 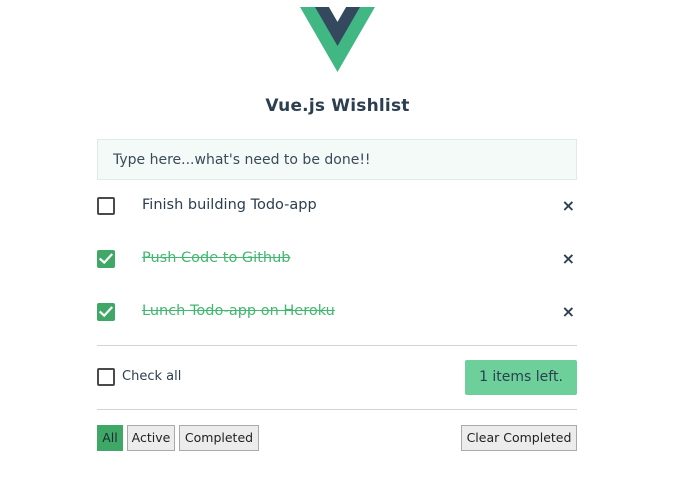 I want to click on todo-item: Push Code to Github ×, so click(x=337, y=259).